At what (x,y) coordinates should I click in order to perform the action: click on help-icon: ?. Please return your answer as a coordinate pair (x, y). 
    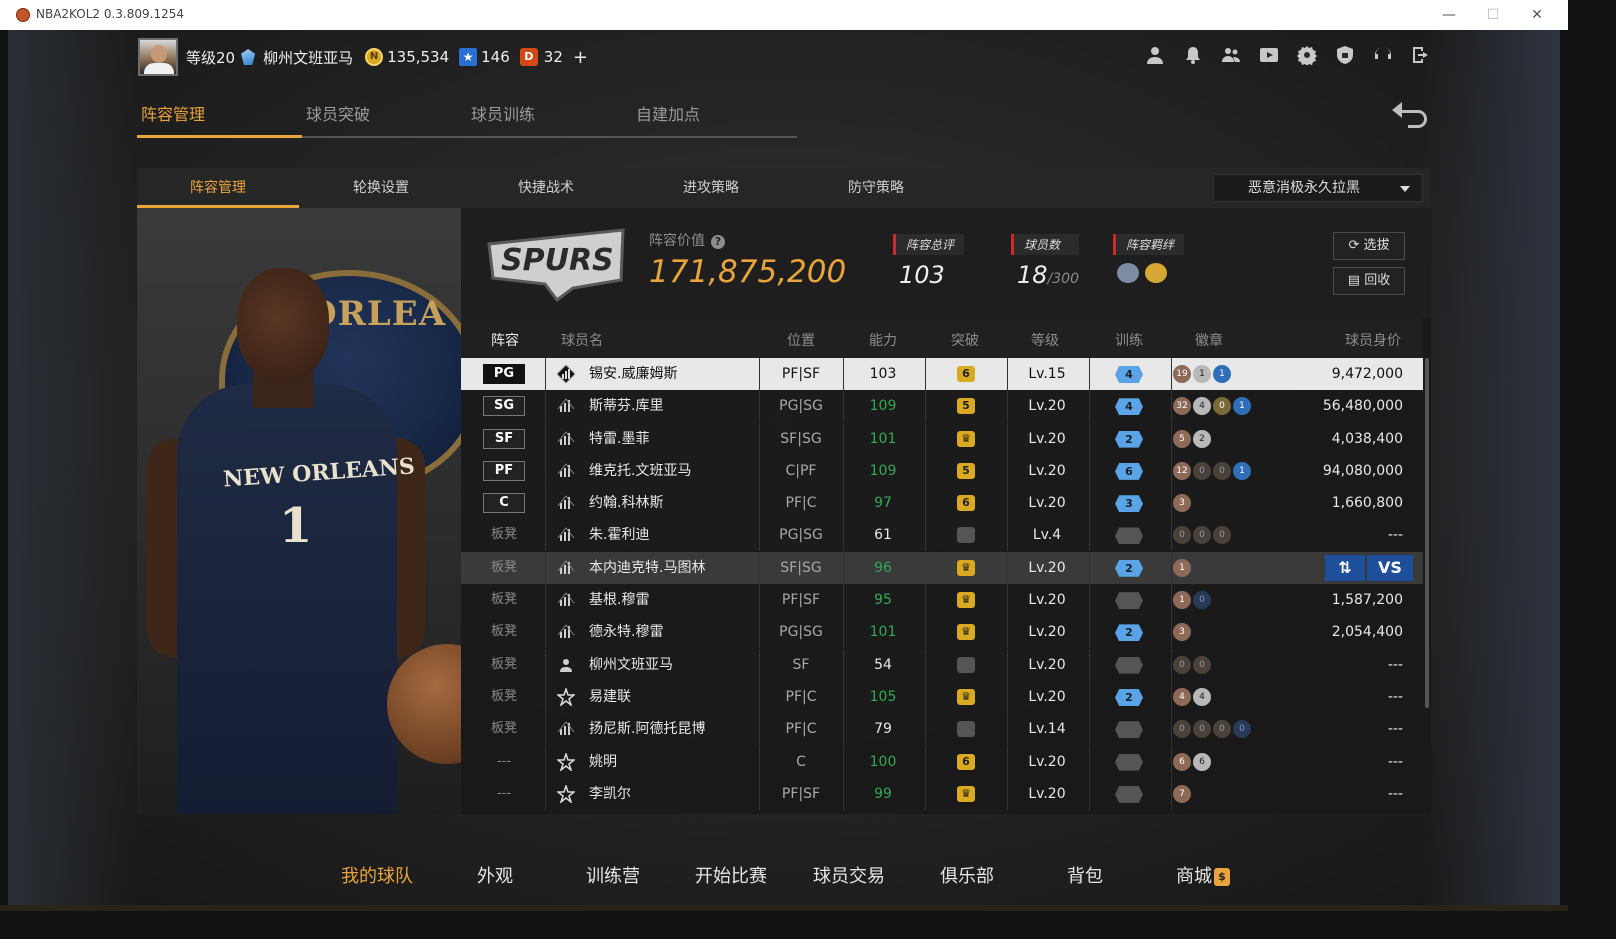
    Looking at the image, I should click on (718, 242).